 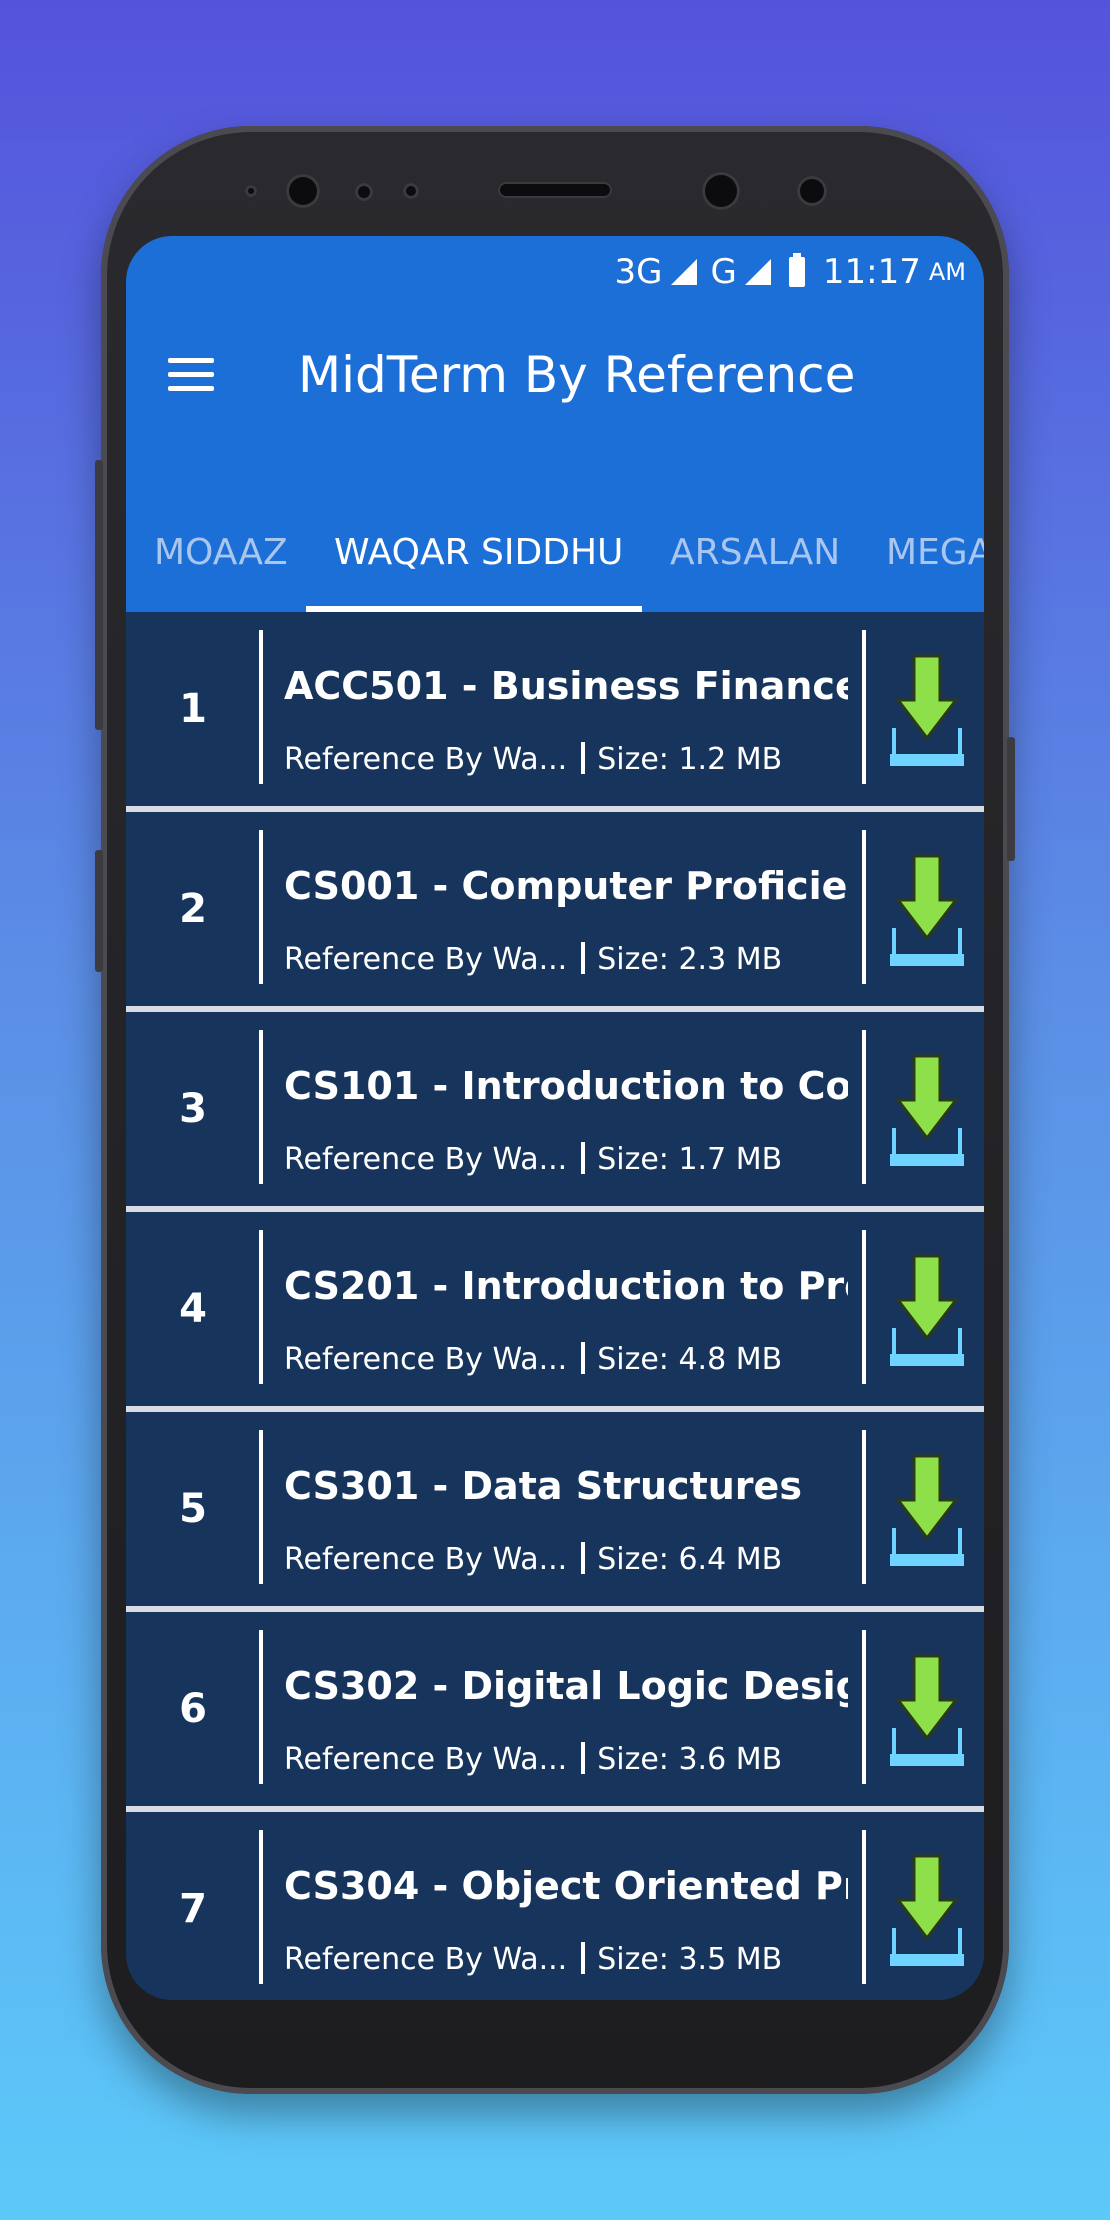 What do you see at coordinates (193, 1709) in the screenshot?
I see `item-number: 6` at bounding box center [193, 1709].